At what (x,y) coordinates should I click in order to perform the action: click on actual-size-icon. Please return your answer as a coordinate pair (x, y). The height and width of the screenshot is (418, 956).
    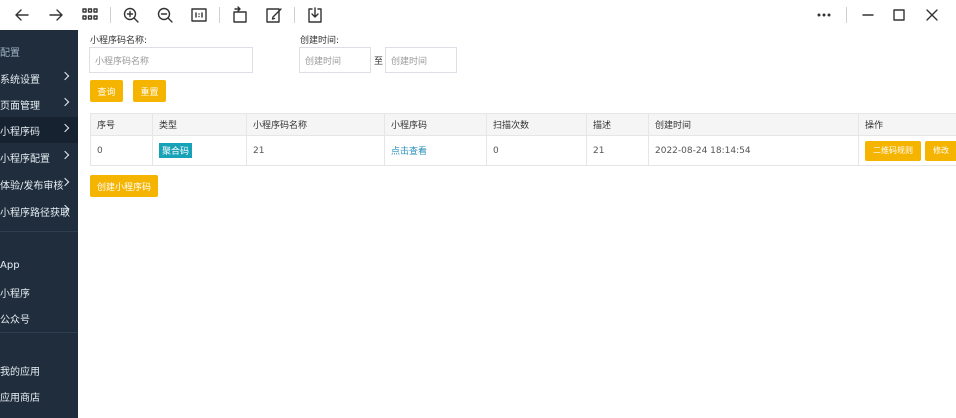
    Looking at the image, I should click on (199, 15).